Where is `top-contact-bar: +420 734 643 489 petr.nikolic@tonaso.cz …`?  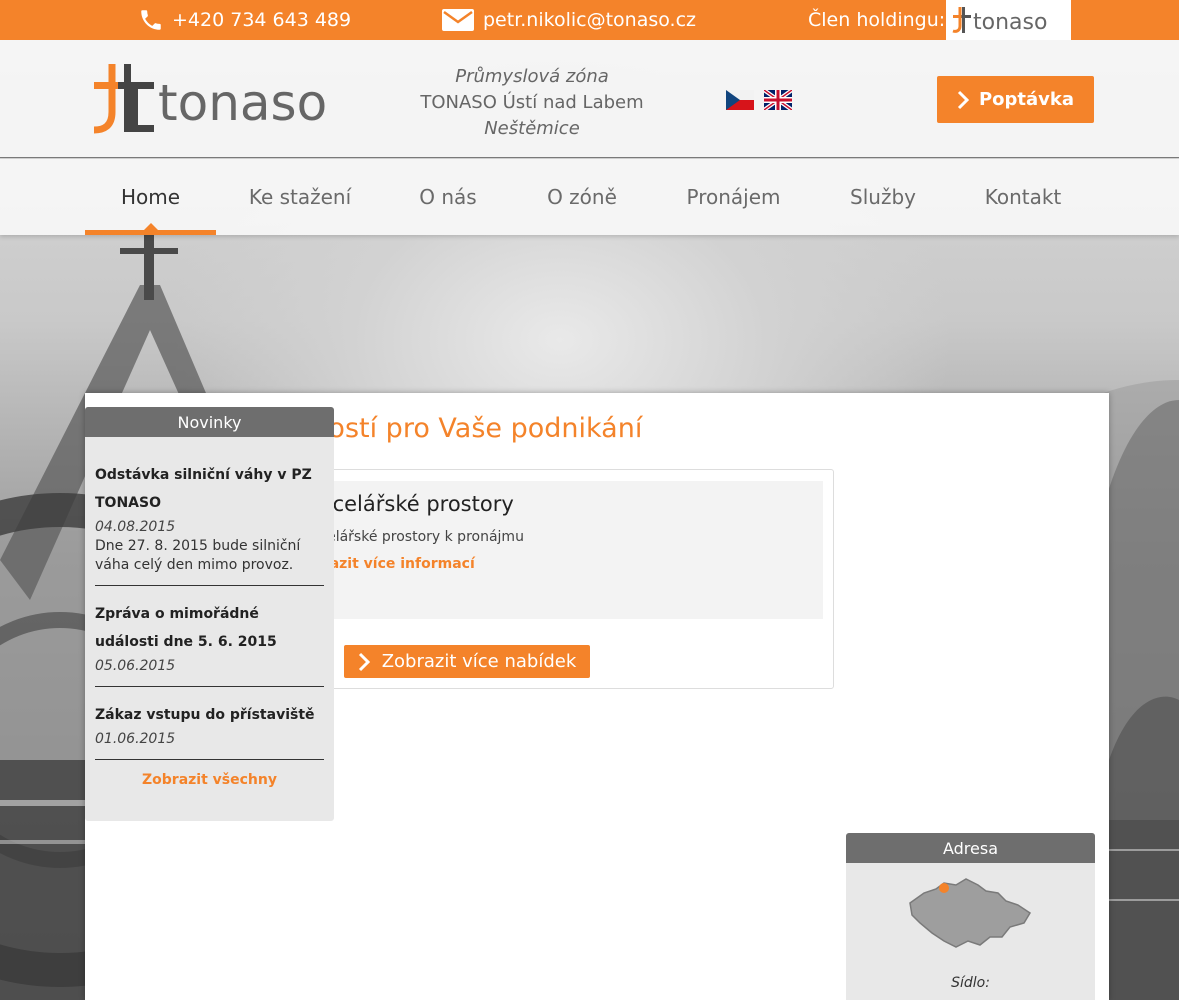
top-contact-bar: +420 734 643 489 petr.nikolic@tonaso.cz … is located at coordinates (589, 20).